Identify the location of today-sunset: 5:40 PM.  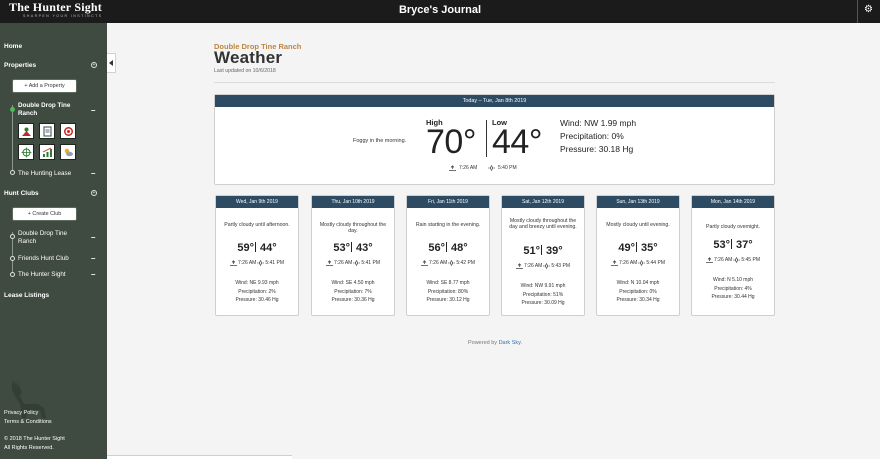
(502, 168).